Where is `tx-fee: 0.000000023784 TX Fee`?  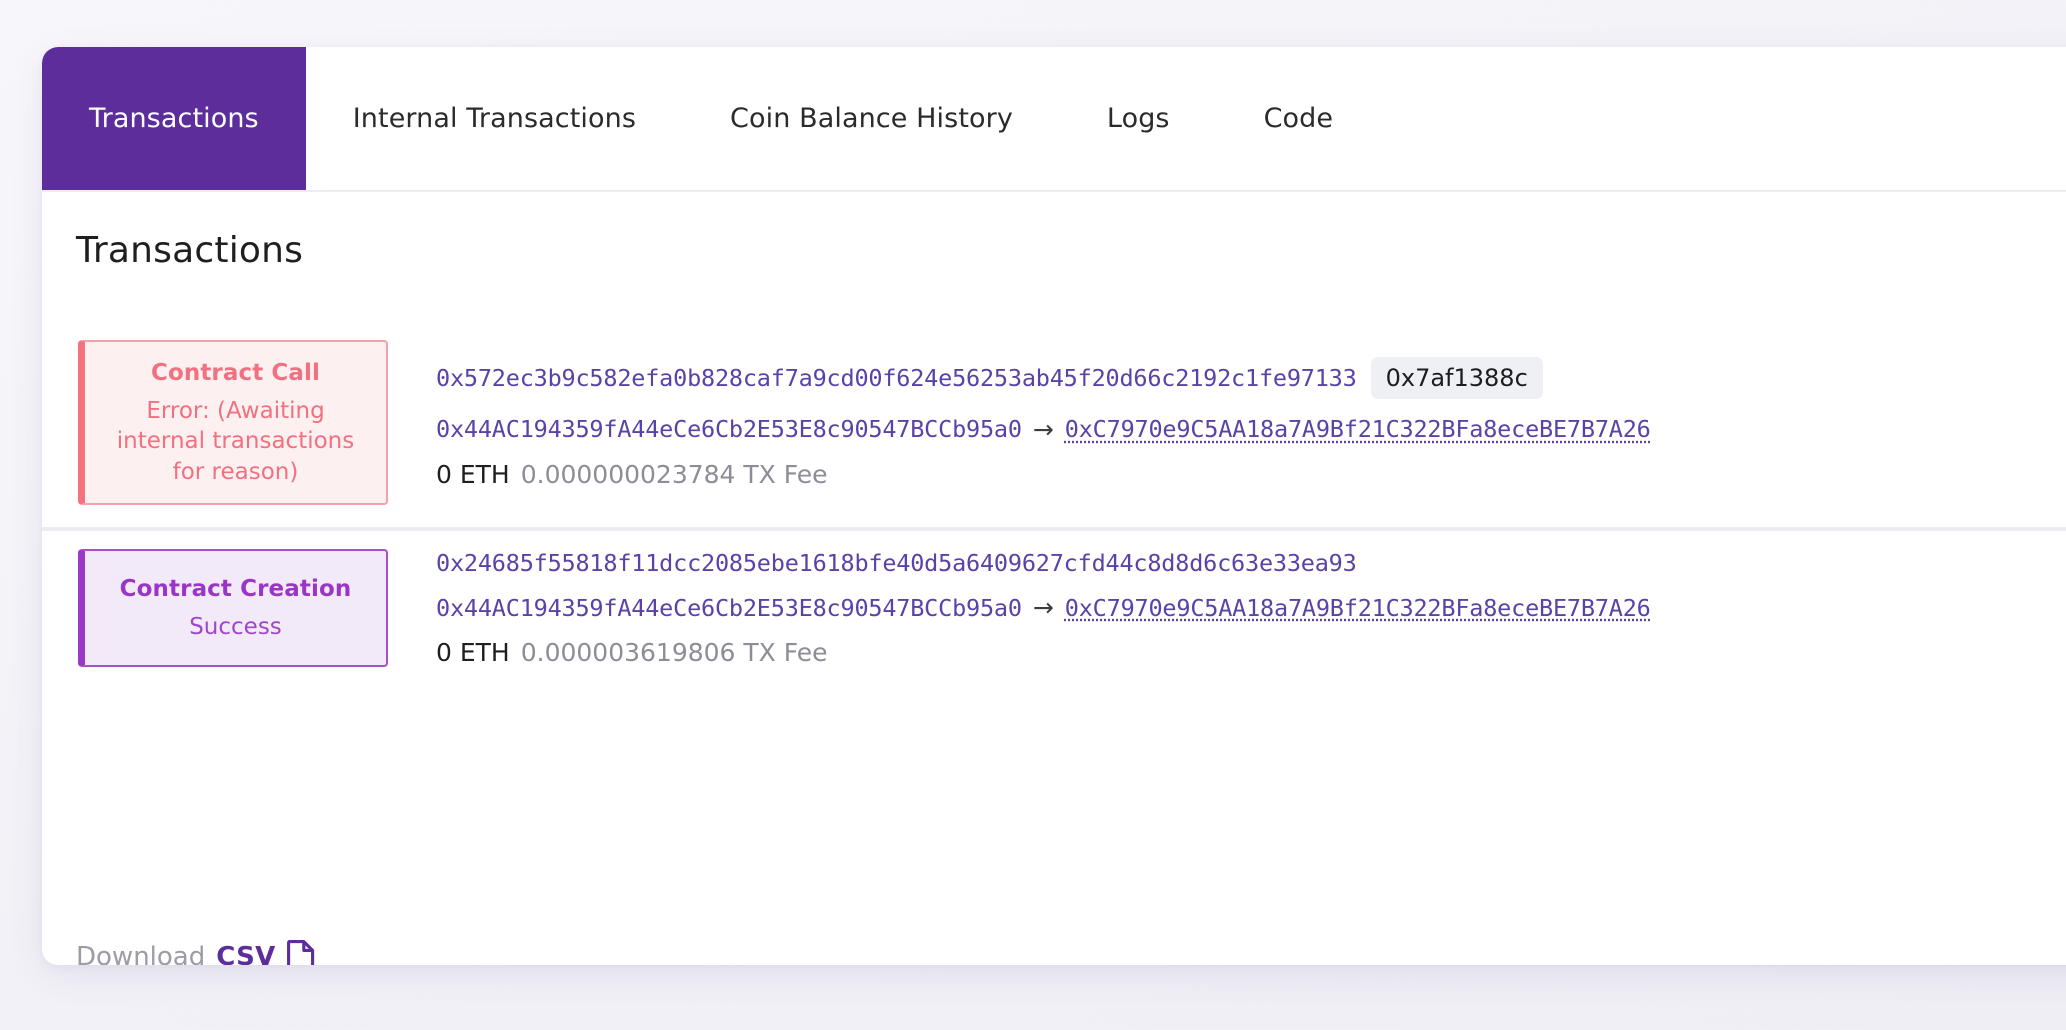 tx-fee: 0.000000023784 TX Fee is located at coordinates (674, 474).